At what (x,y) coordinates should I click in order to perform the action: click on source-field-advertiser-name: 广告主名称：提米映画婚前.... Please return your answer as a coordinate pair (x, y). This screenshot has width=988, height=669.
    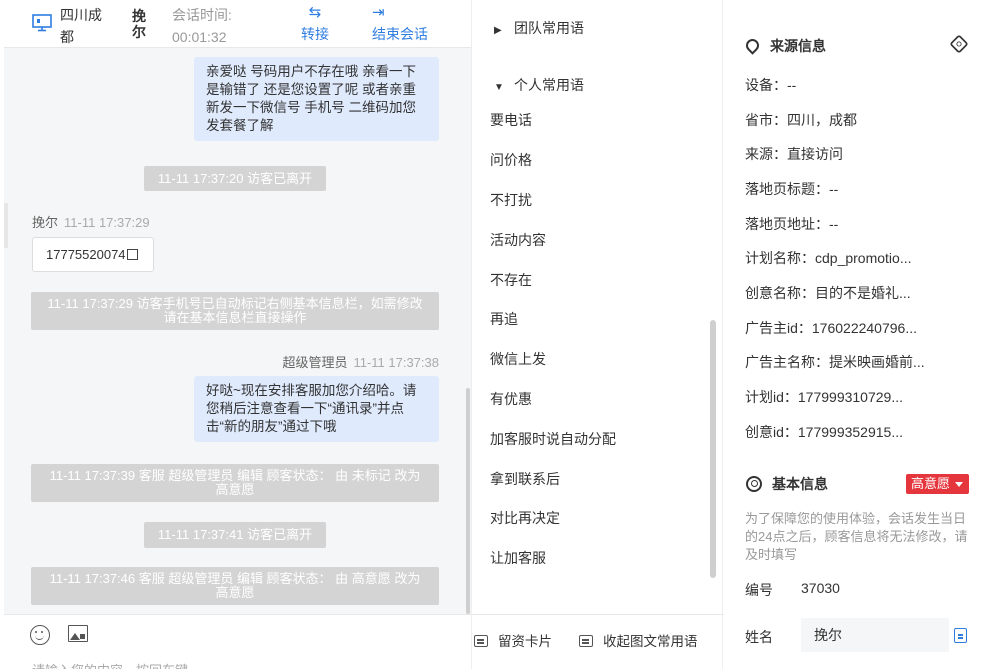
    Looking at the image, I should click on (835, 362).